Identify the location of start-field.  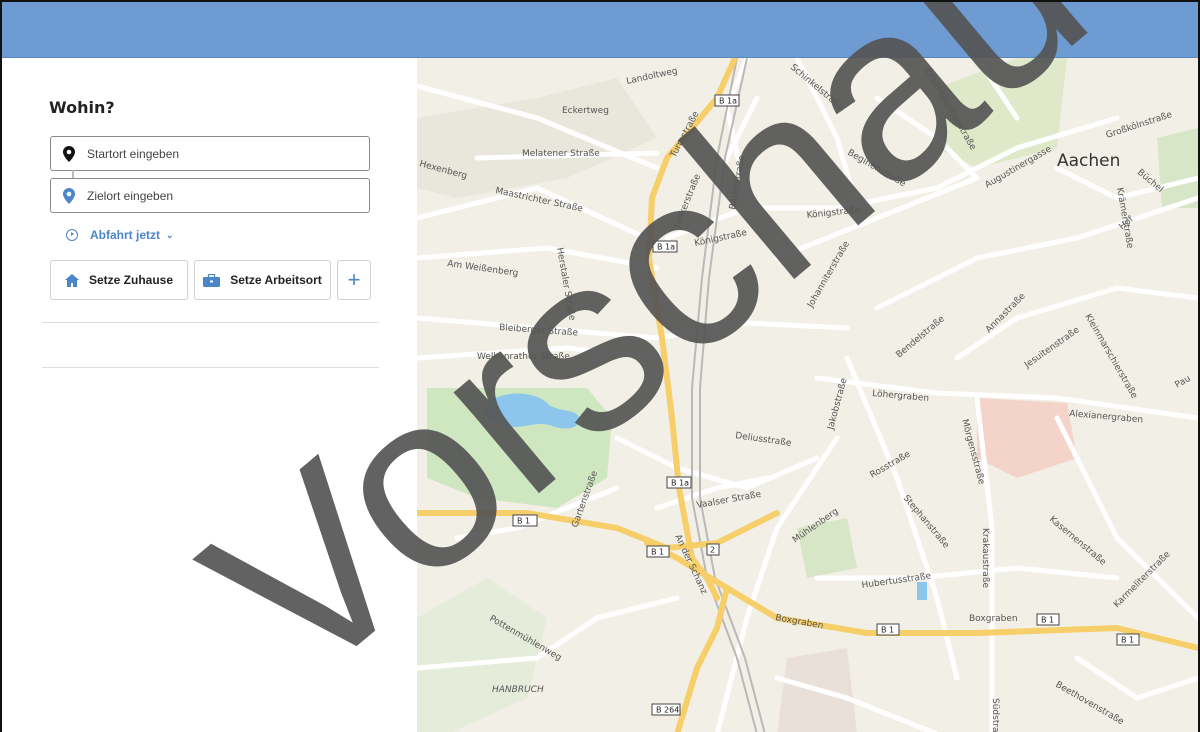
(210, 153).